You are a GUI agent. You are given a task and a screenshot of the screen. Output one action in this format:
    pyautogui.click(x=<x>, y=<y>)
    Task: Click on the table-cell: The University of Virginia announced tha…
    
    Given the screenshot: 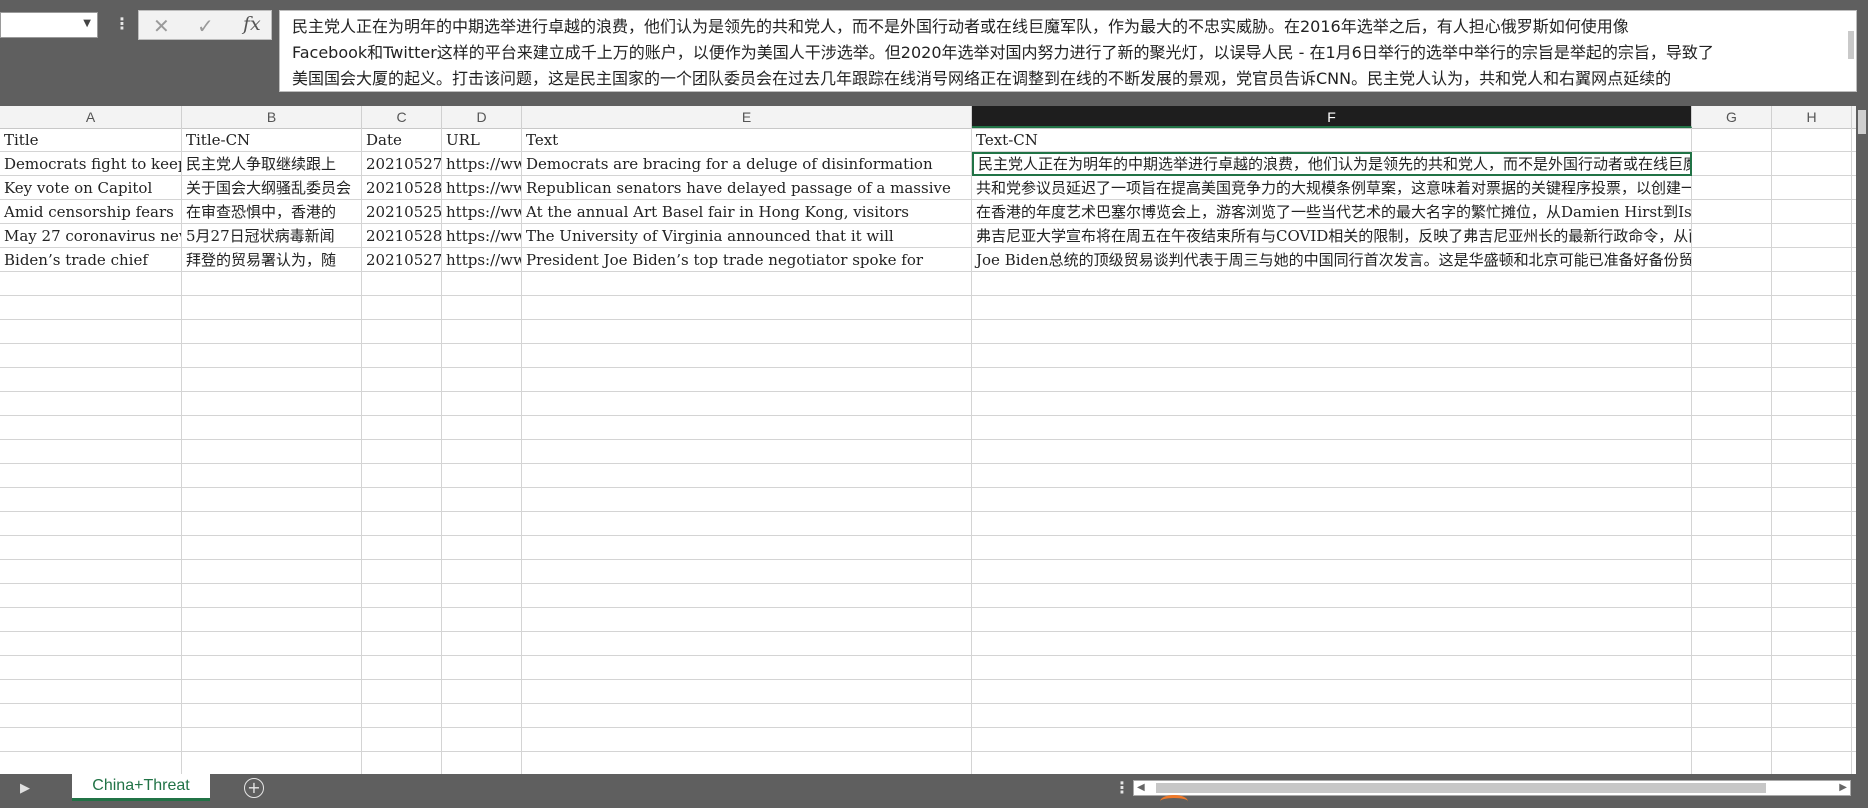 What is the action you would take?
    pyautogui.click(x=747, y=236)
    